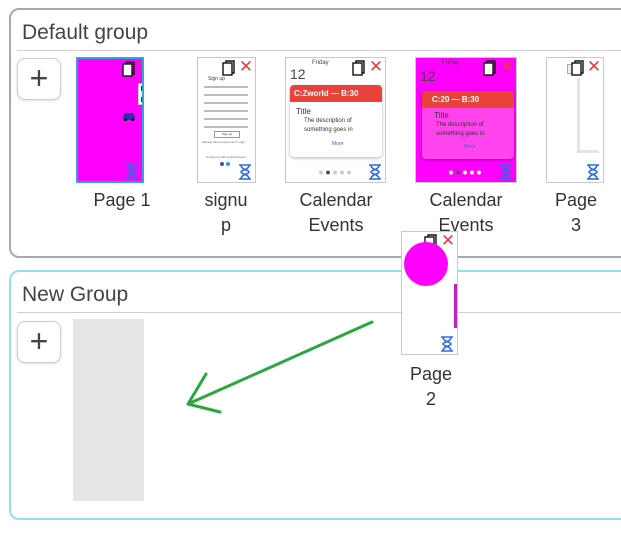 The image size is (621, 546). I want to click on page-label: Calendar Events, so click(336, 212).